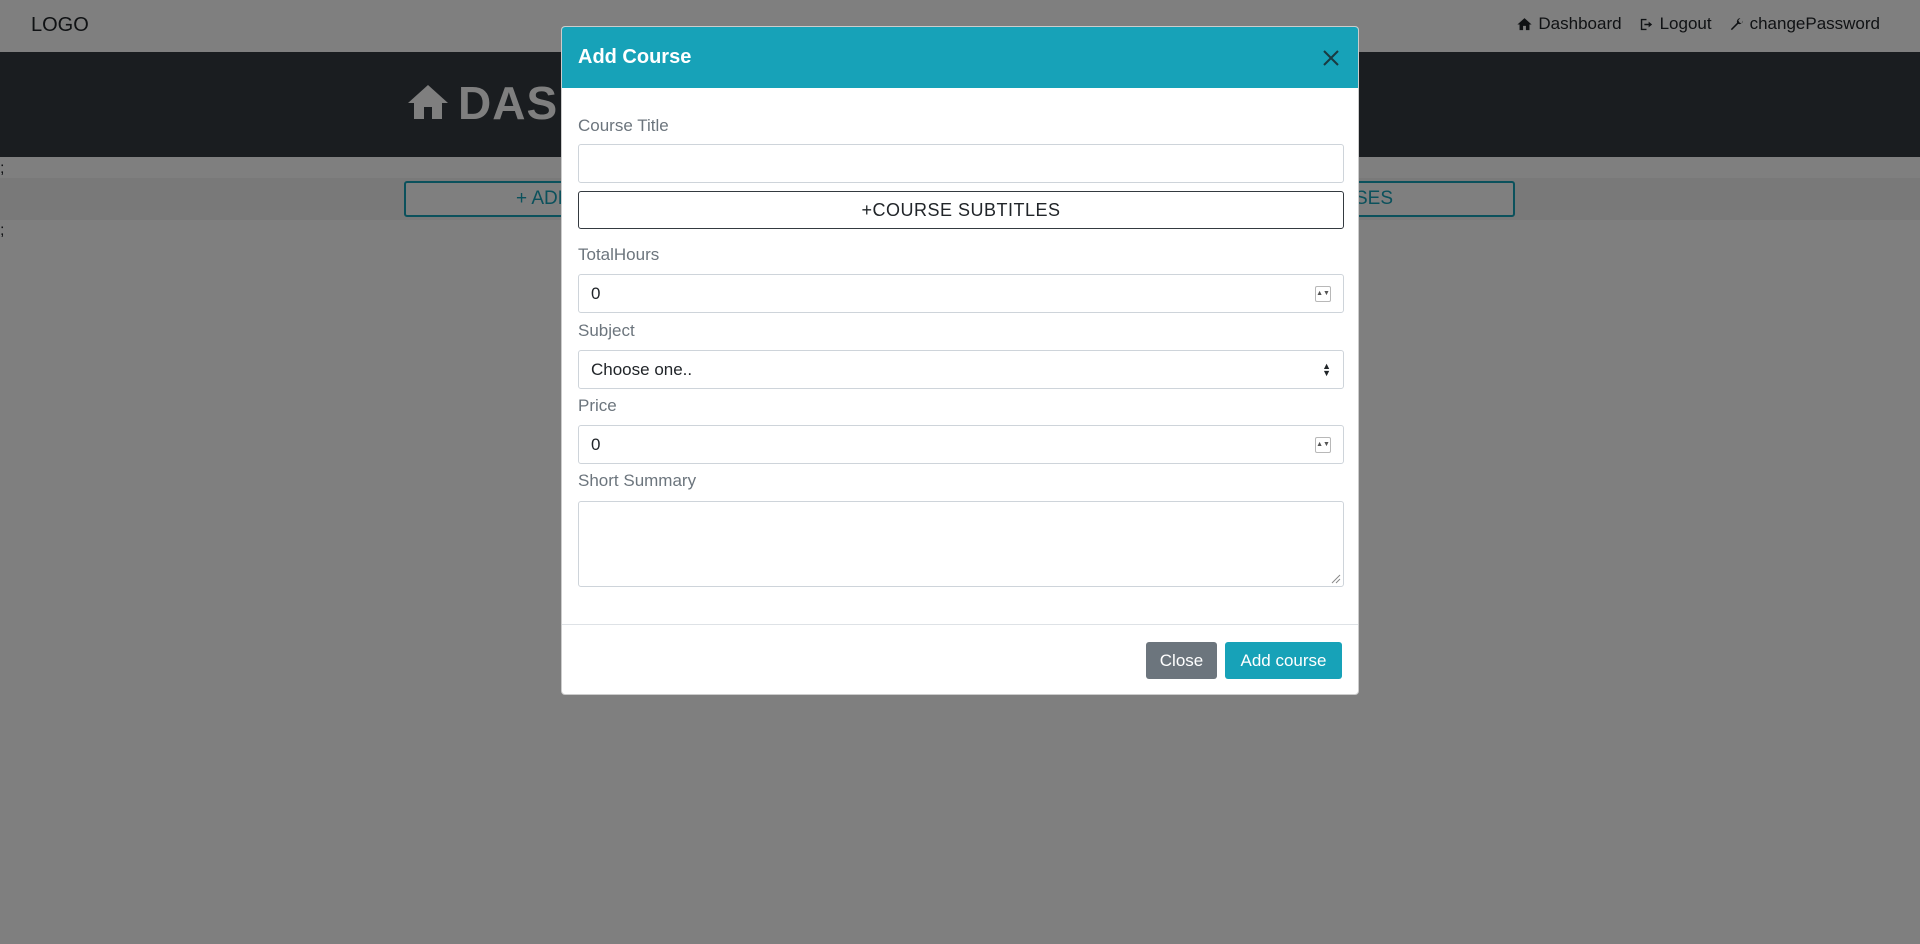 Image resolution: width=1920 pixels, height=944 pixels. Describe the element at coordinates (961, 210) in the screenshot. I see `add-course-subtitles-button: +COURSE SUBTITLES` at that location.